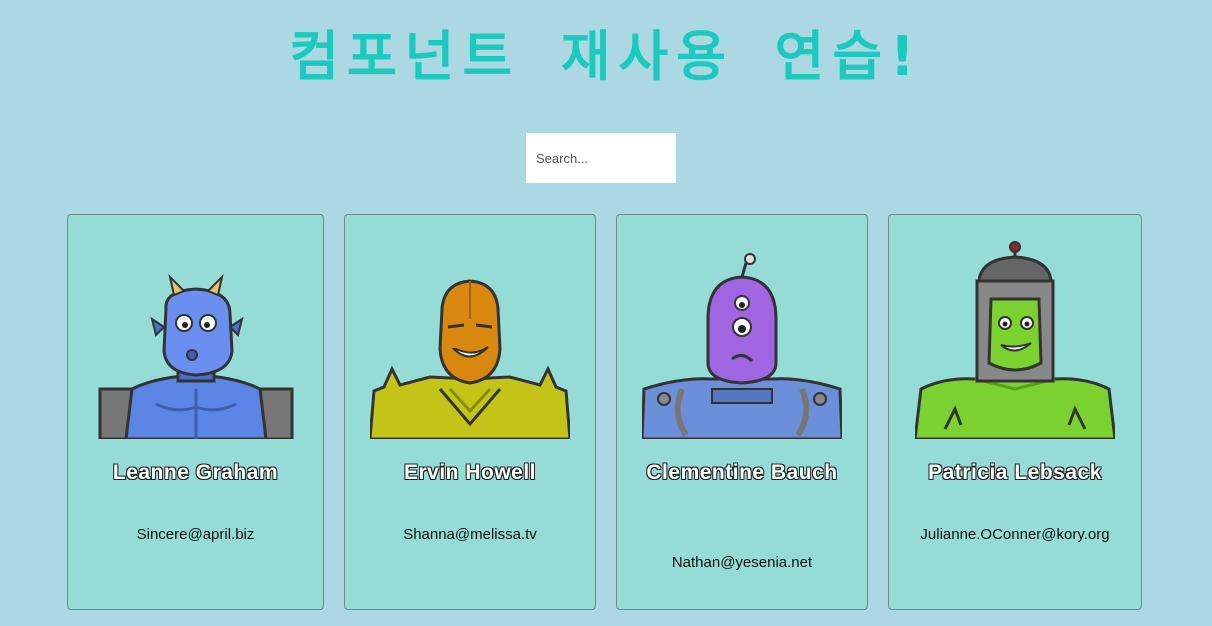  I want to click on robot-name: Patricia Lebsack, so click(1015, 472).